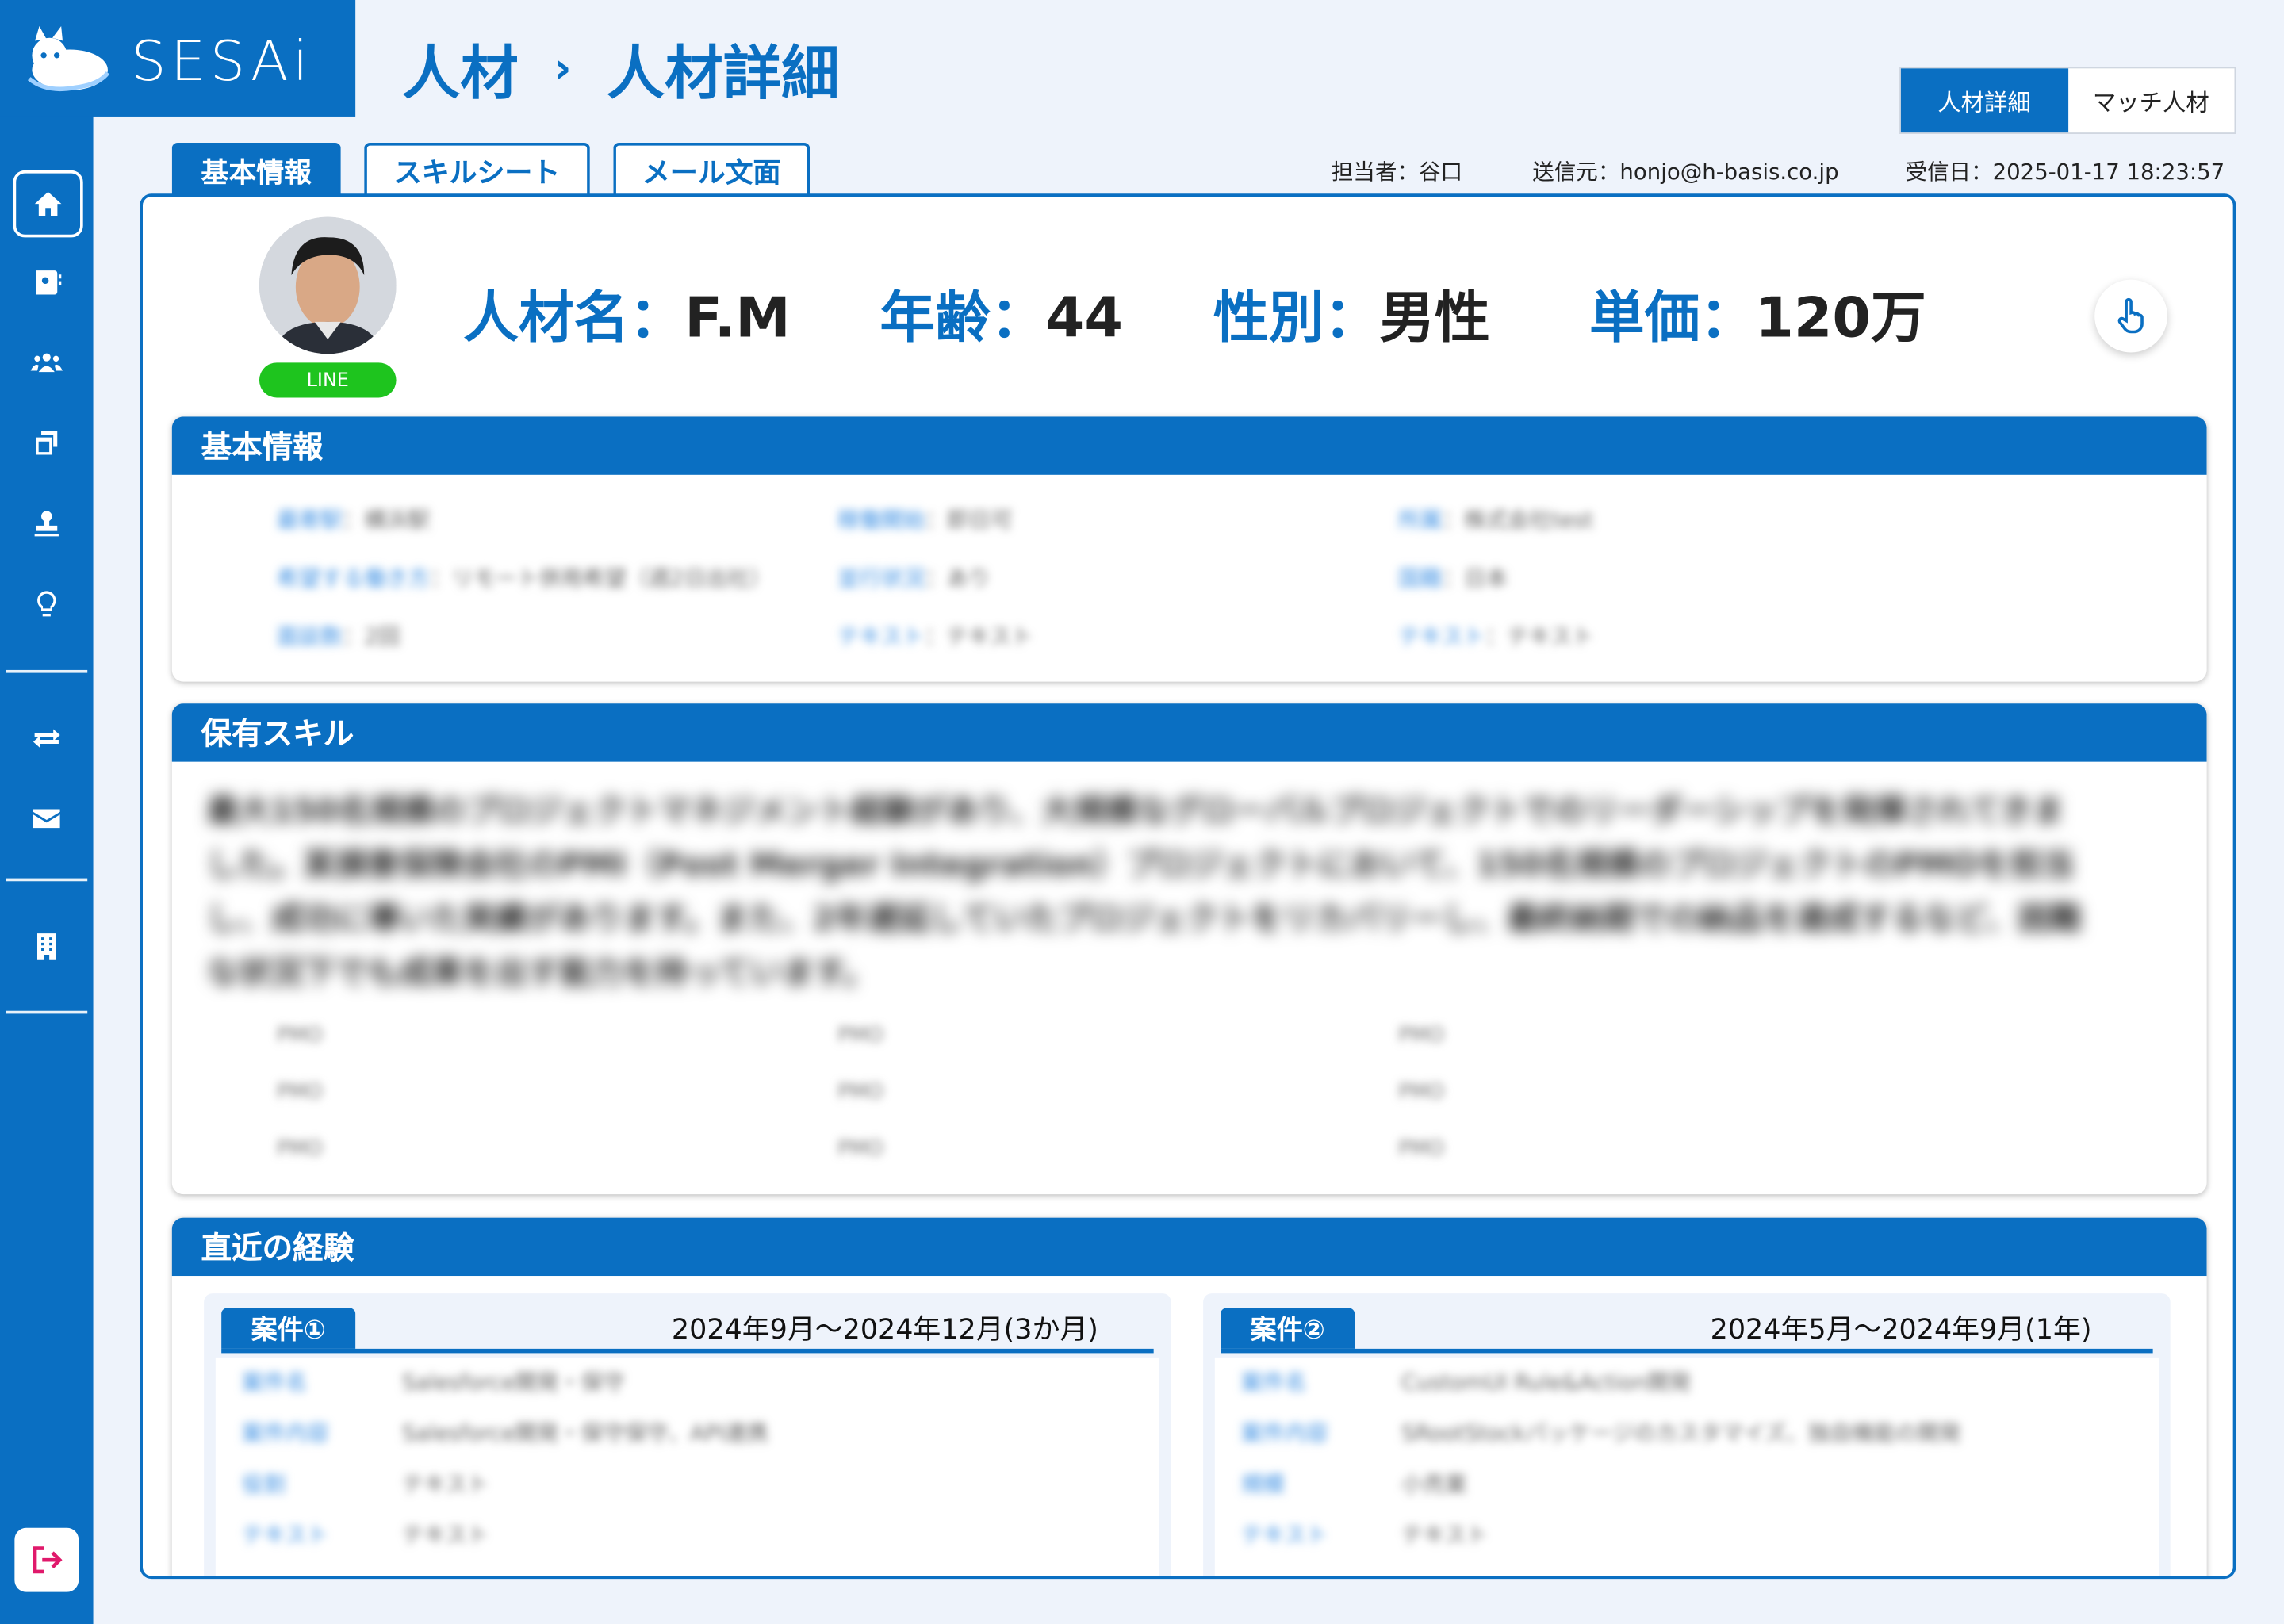 This screenshot has height=1624, width=2284. What do you see at coordinates (263, 1484) in the screenshot?
I see `project-field: 役割` at bounding box center [263, 1484].